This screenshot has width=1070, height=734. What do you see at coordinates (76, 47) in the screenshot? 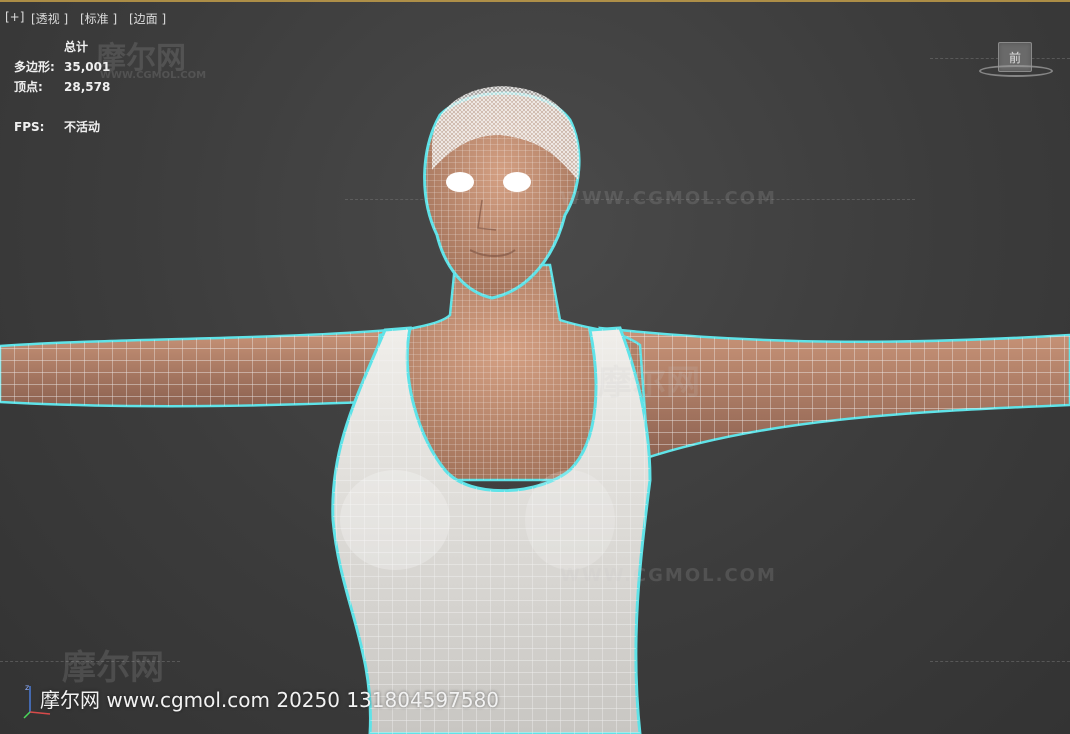
I see `stats-header: 总计` at bounding box center [76, 47].